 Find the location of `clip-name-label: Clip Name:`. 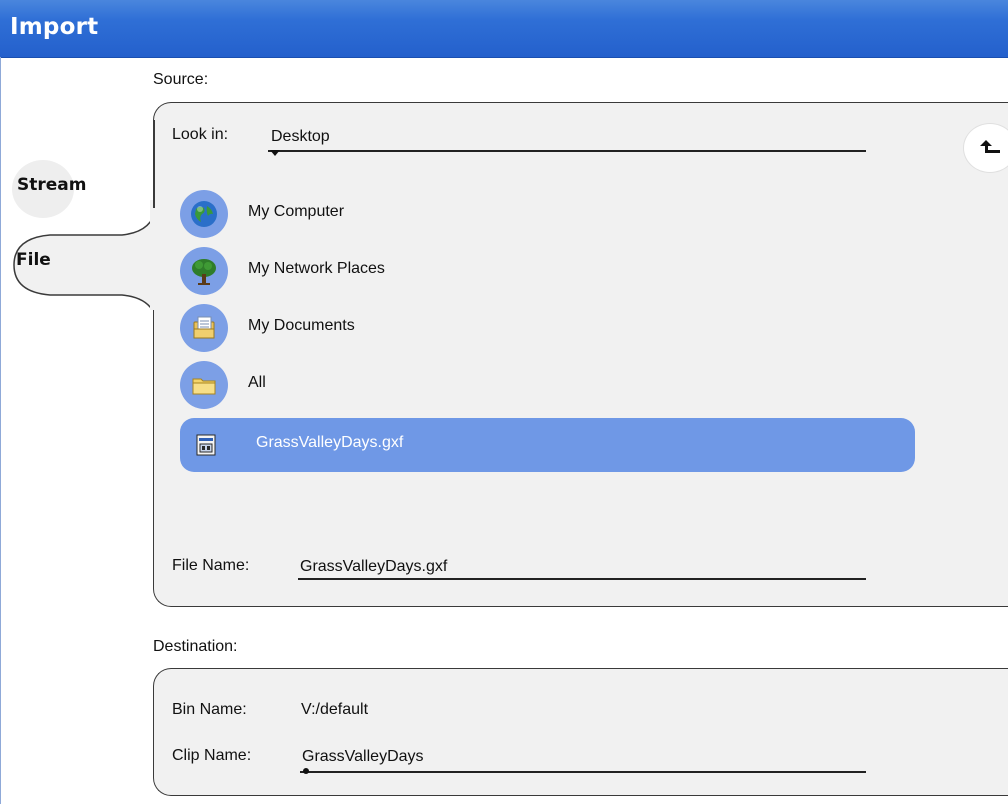

clip-name-label: Clip Name: is located at coordinates (212, 755).